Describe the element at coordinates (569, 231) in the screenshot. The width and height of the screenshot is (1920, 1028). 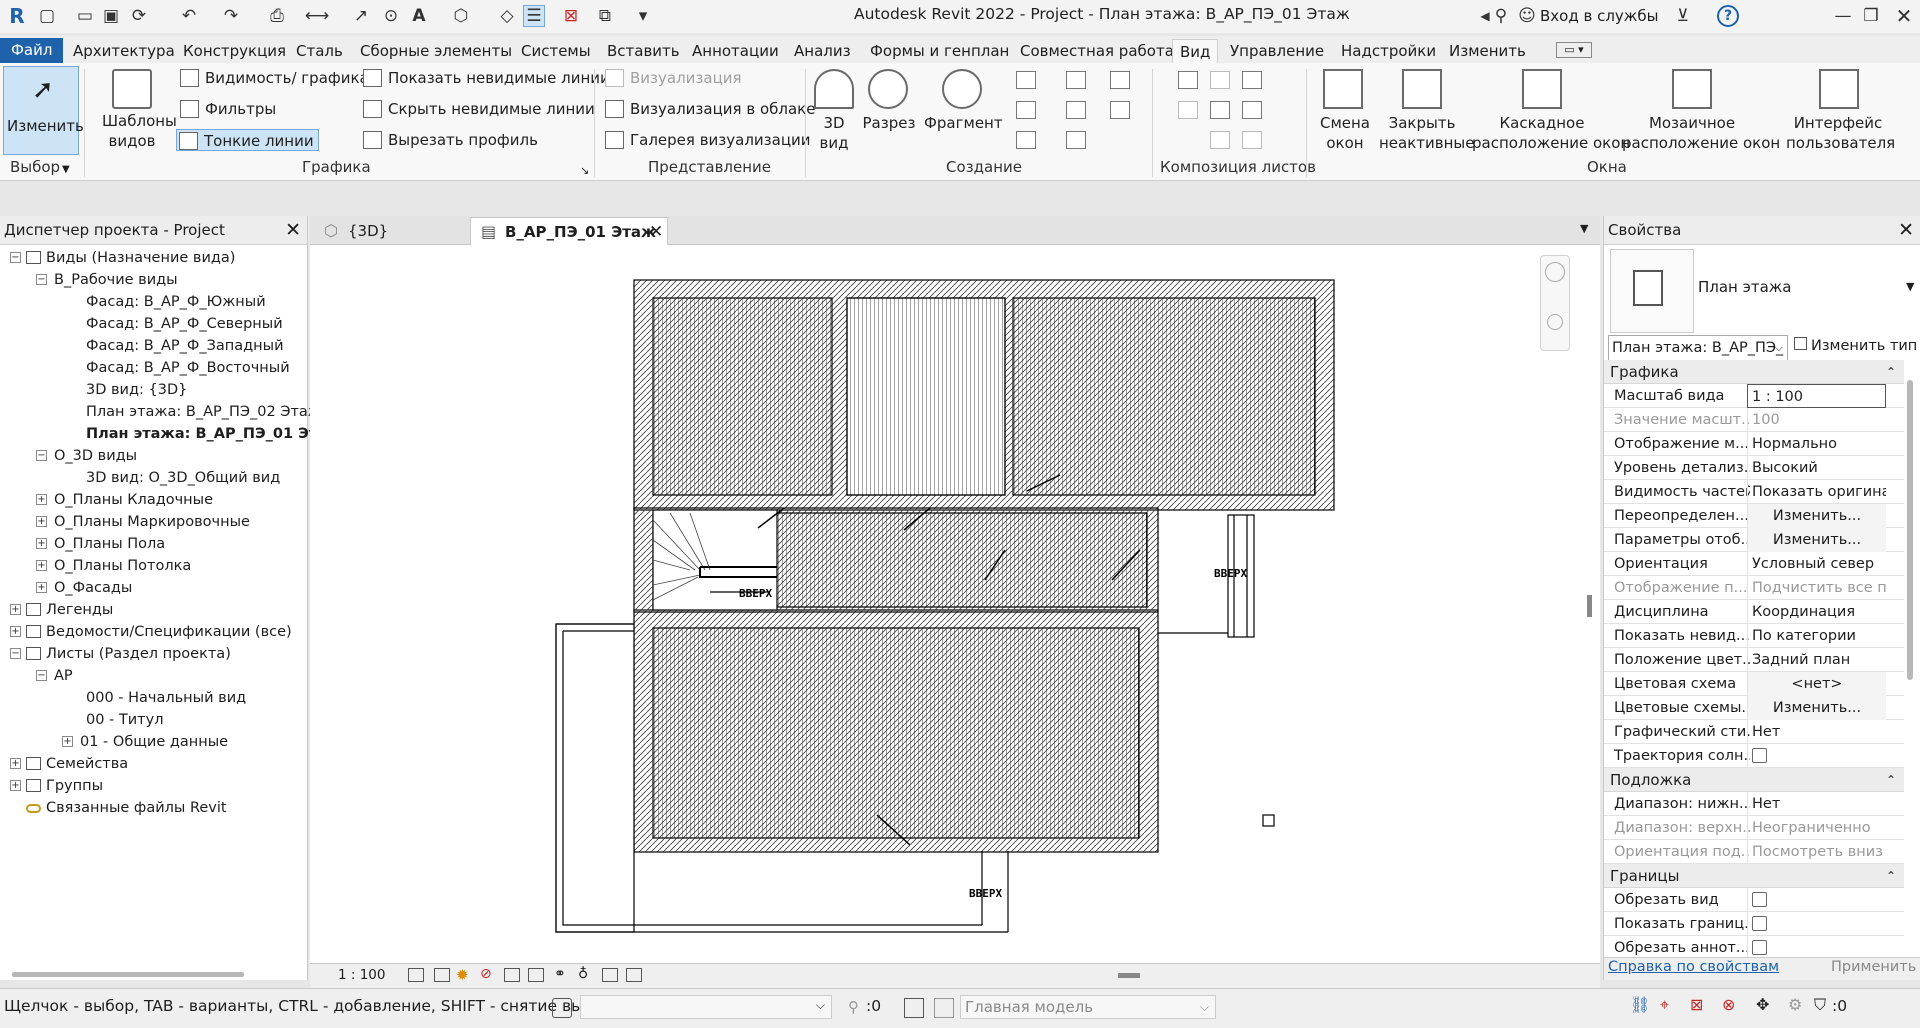
I see `tab-view-floor-plan: ▤ В_АР_ПЭ_01 Этаж ✕` at that location.